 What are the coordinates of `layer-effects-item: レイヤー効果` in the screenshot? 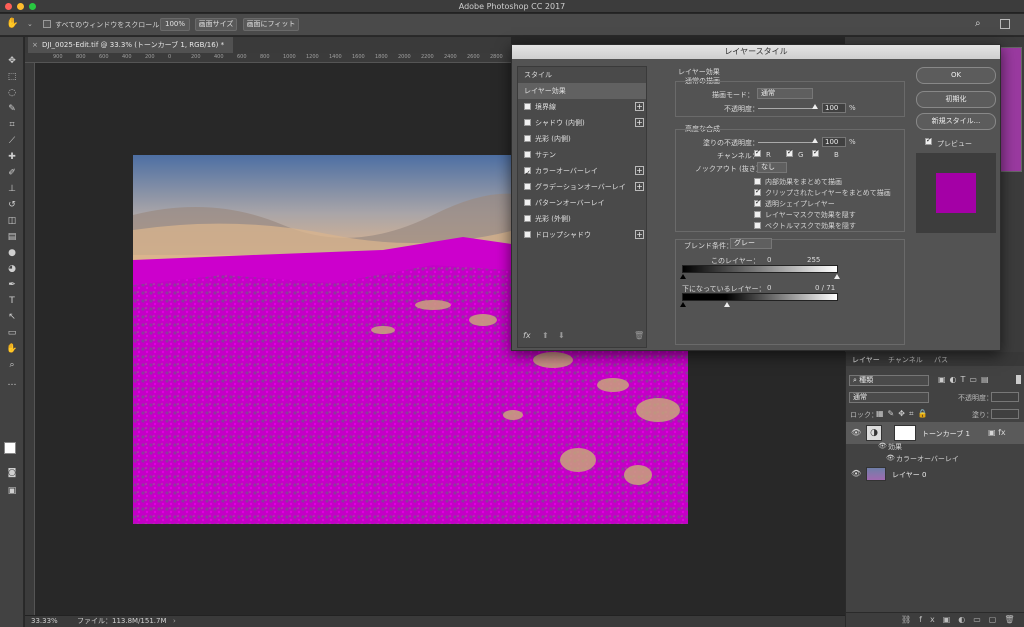 It's located at (582, 91).